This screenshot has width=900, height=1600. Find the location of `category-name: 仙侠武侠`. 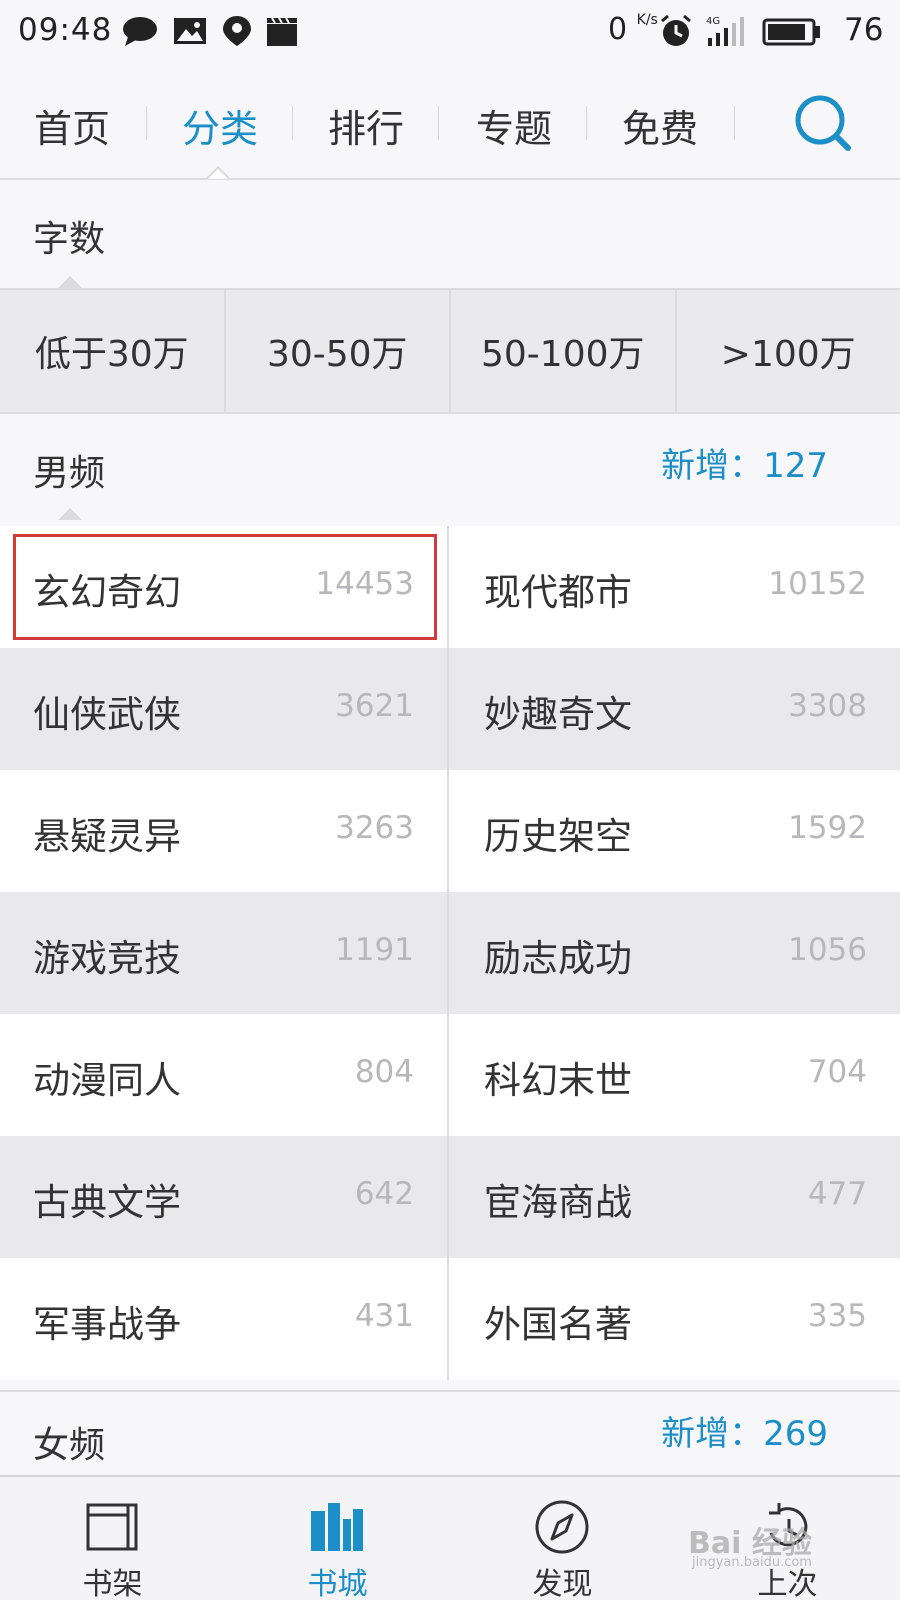

category-name: 仙侠武侠 is located at coordinates (107, 714).